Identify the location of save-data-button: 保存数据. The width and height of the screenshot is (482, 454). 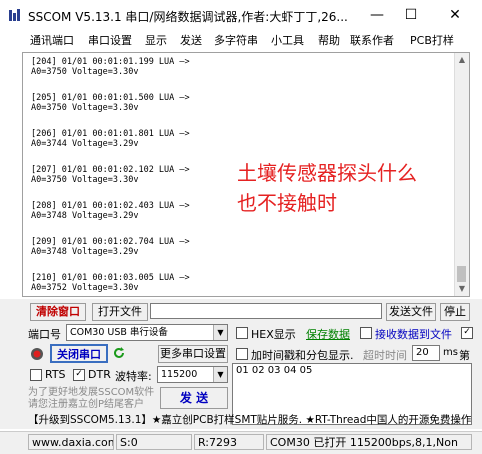
(328, 334).